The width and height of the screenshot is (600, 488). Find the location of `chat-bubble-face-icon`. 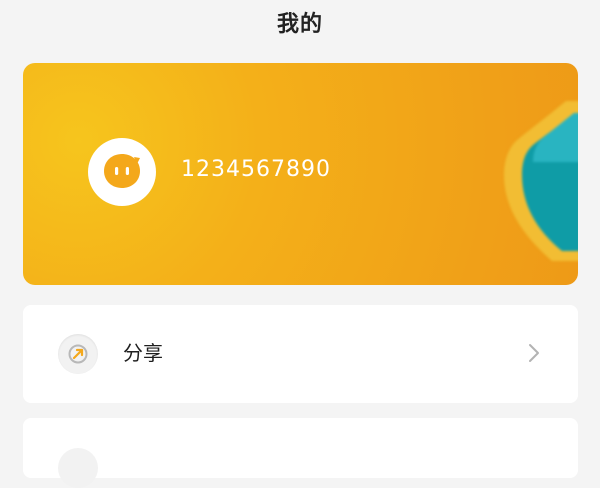

chat-bubble-face-icon is located at coordinates (122, 171).